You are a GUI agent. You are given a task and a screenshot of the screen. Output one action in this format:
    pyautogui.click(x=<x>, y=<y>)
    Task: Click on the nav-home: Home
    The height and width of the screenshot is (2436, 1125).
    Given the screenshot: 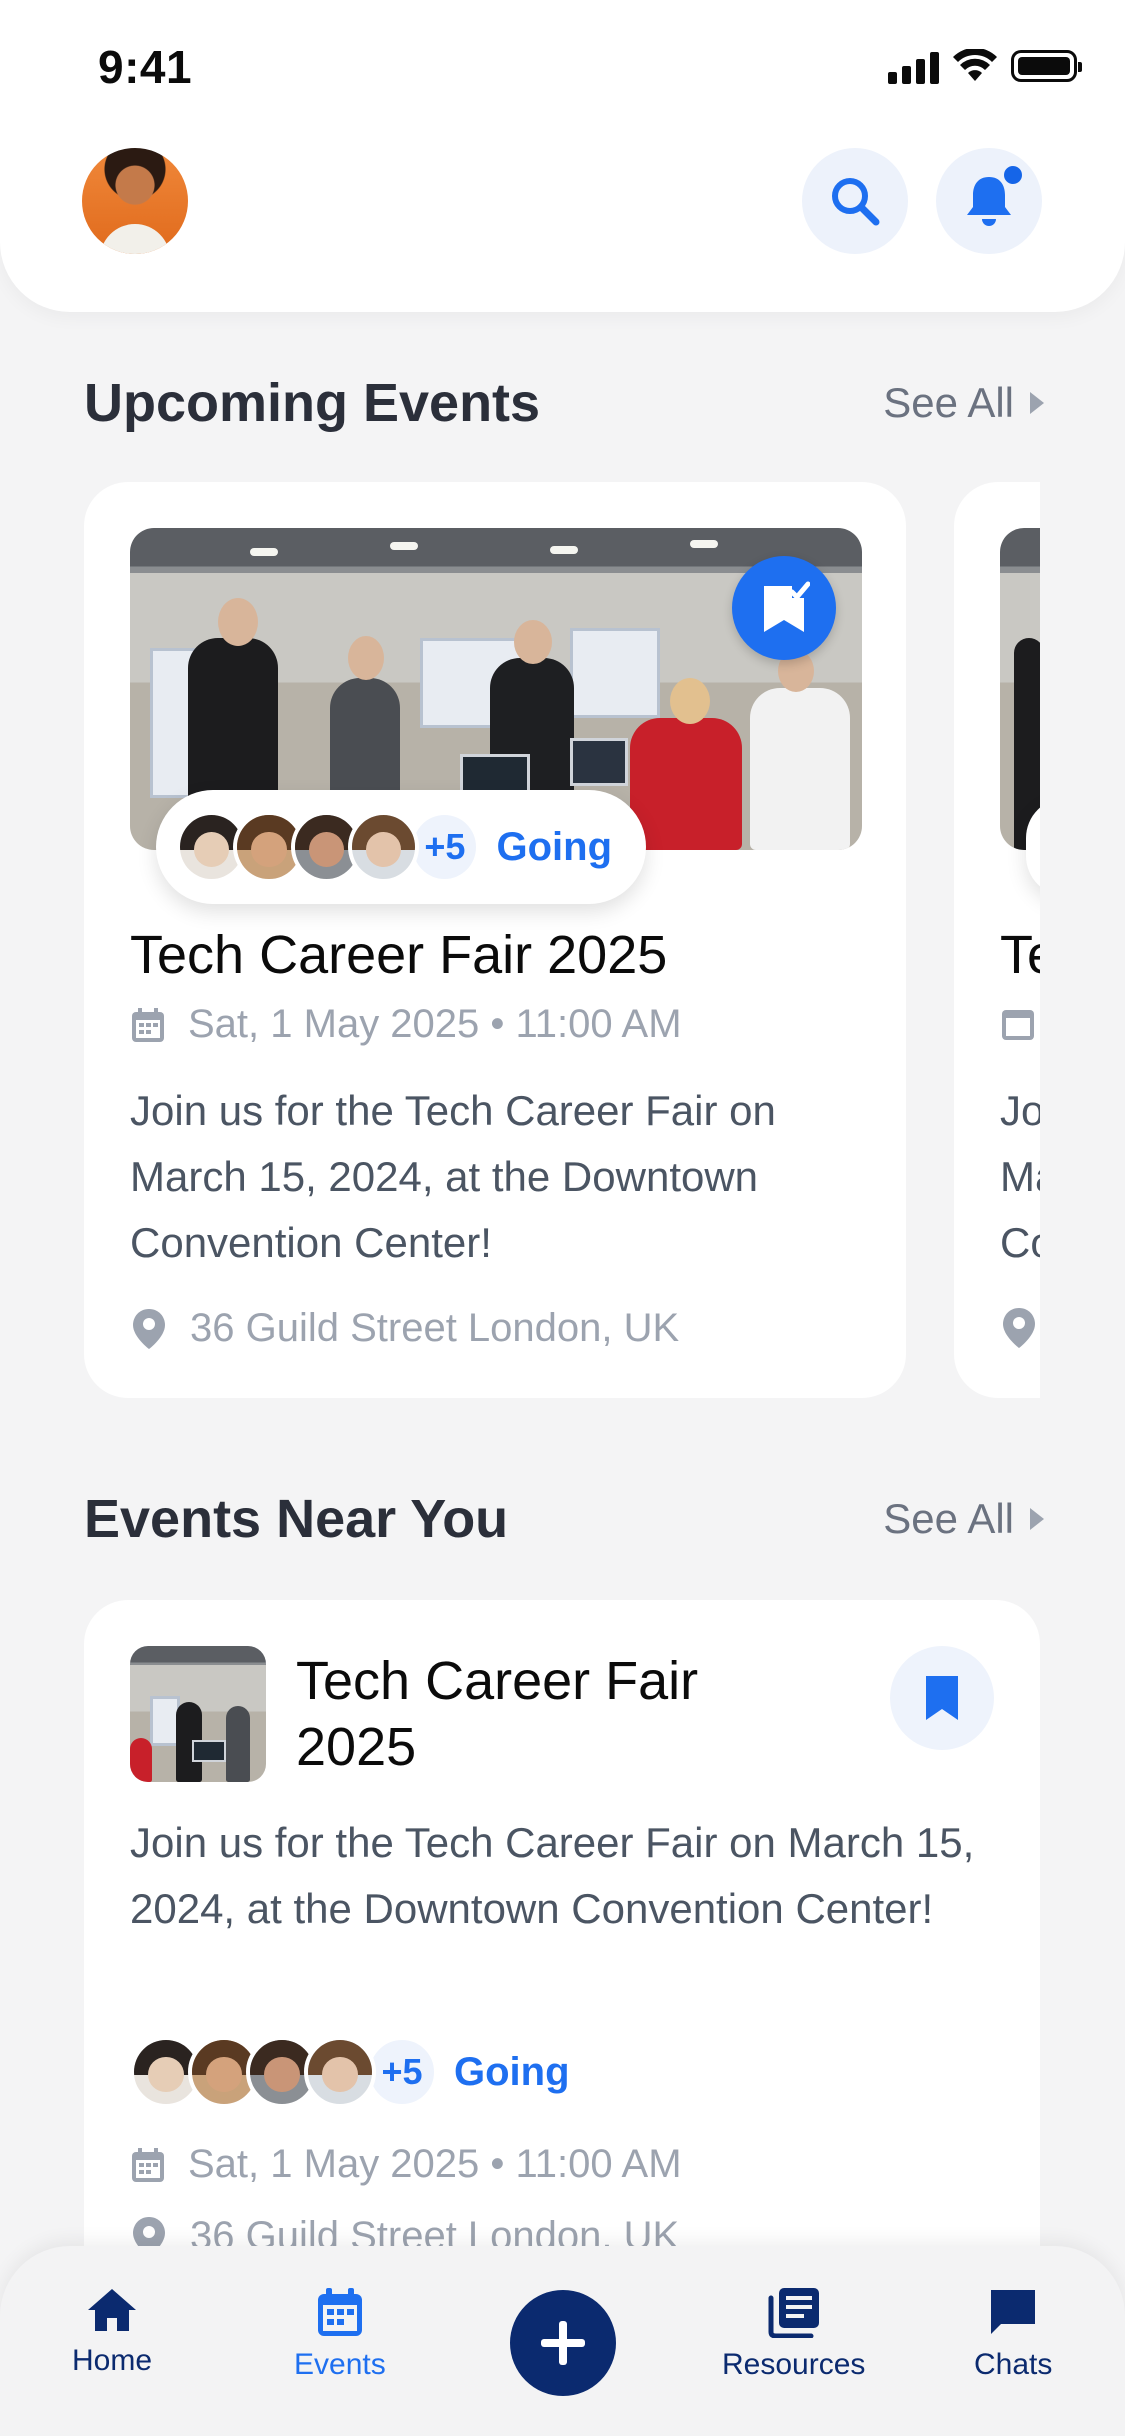 What is the action you would take?
    pyautogui.click(x=112, y=2332)
    